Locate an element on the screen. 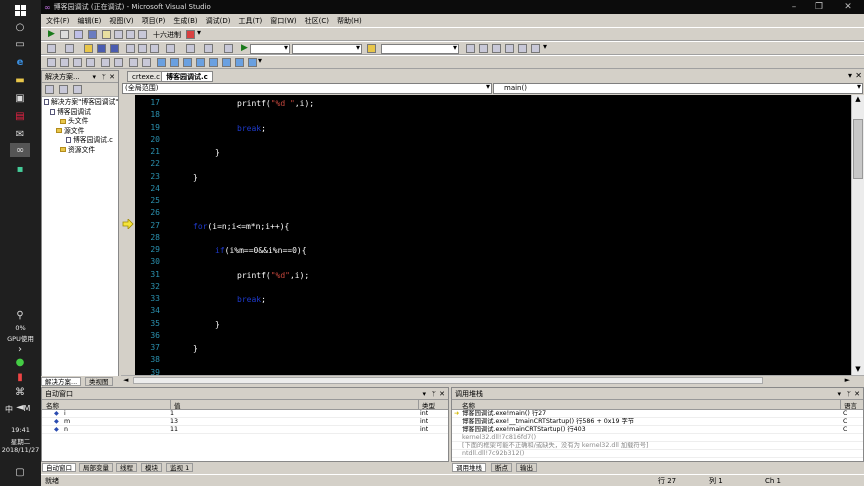 The height and width of the screenshot is (486, 864). menu-tools: 工具(T) is located at coordinates (250, 21).